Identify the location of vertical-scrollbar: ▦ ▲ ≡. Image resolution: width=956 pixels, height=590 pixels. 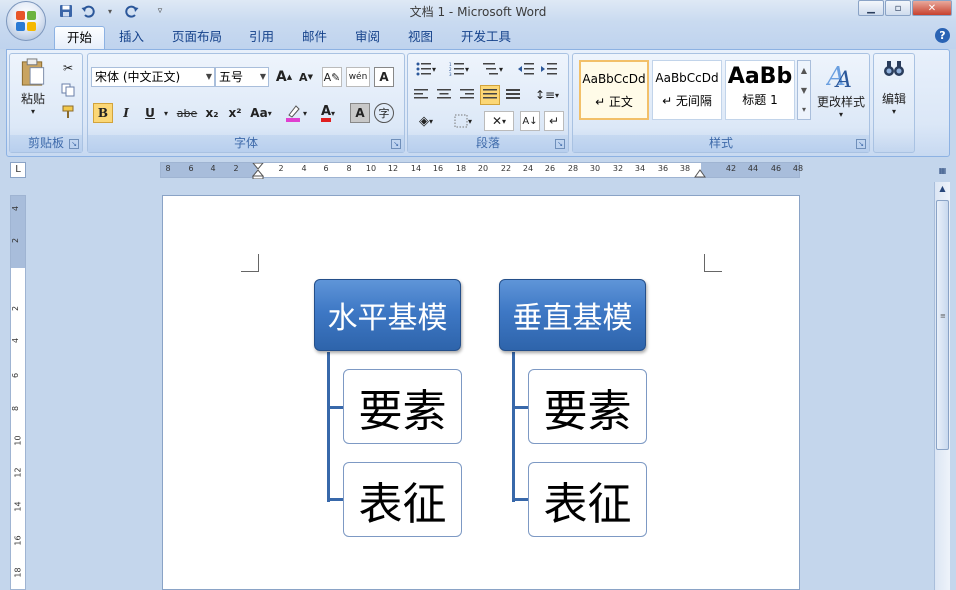
(942, 378).